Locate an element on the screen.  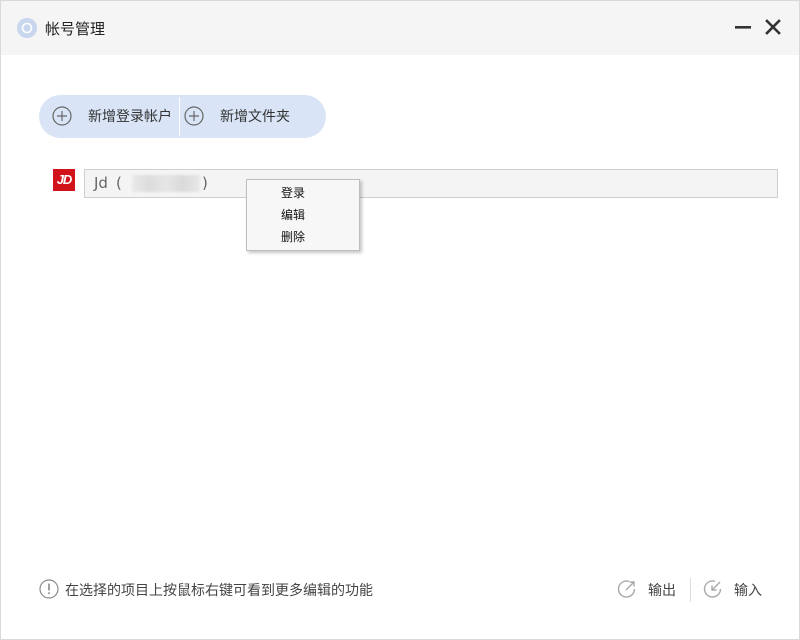
minimize-button is located at coordinates (743, 27).